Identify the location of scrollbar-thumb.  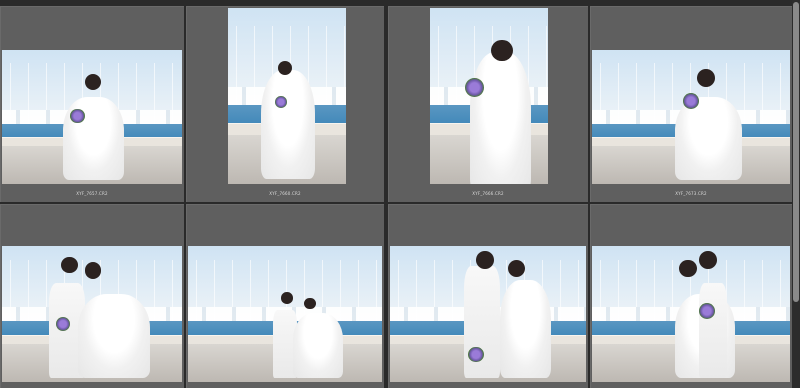
(796, 152).